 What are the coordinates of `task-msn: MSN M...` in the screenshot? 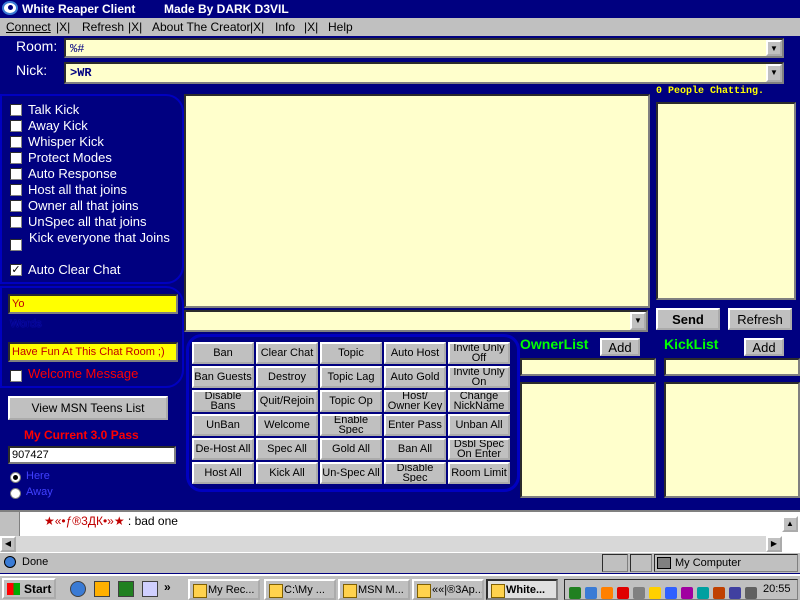 It's located at (374, 589).